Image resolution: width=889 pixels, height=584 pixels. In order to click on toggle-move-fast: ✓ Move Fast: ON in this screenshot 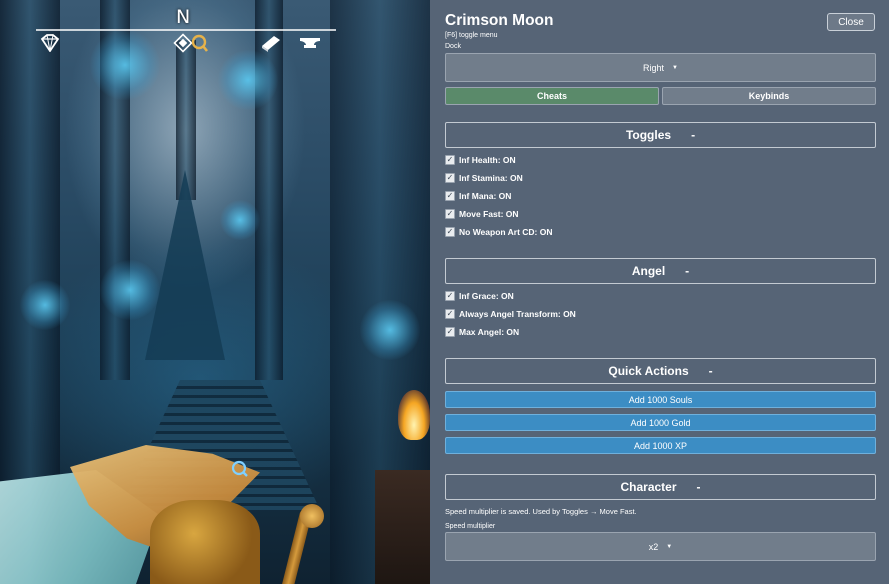, I will do `click(482, 214)`.